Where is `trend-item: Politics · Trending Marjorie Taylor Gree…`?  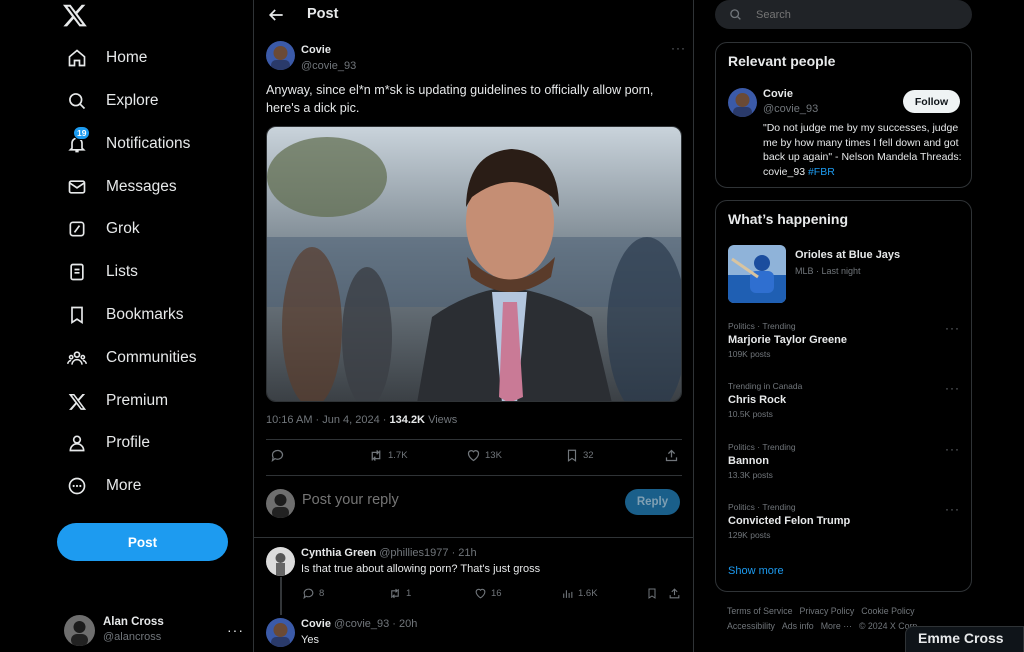
trend-item: Politics · Trending Marjorie Taylor Gree… is located at coordinates (844, 341).